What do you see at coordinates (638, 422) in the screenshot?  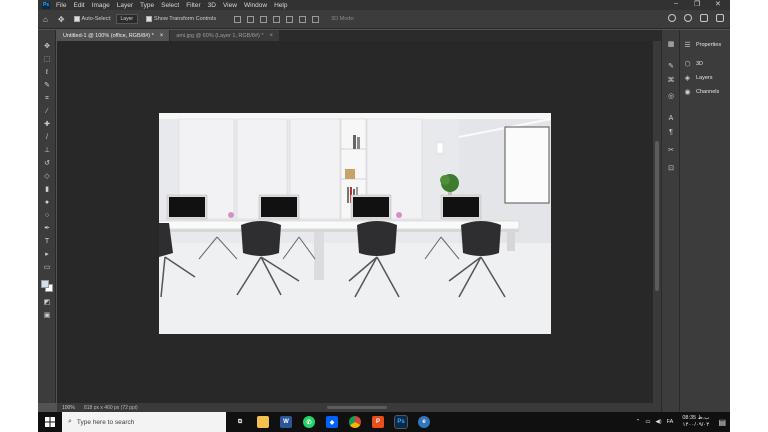 I see `chevron-up-icon: ⌃` at bounding box center [638, 422].